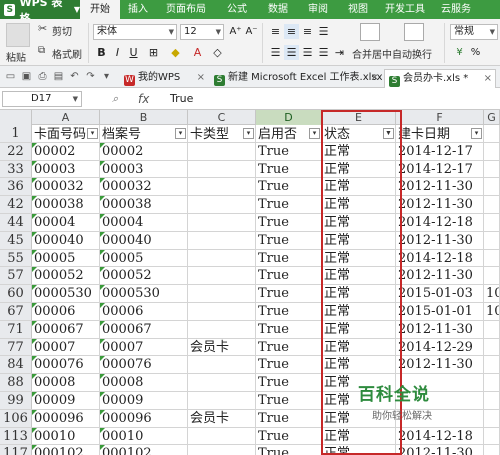 This screenshot has width=500, height=455. Describe the element at coordinates (144, 276) in the screenshot. I see `cell: 000052` at that location.